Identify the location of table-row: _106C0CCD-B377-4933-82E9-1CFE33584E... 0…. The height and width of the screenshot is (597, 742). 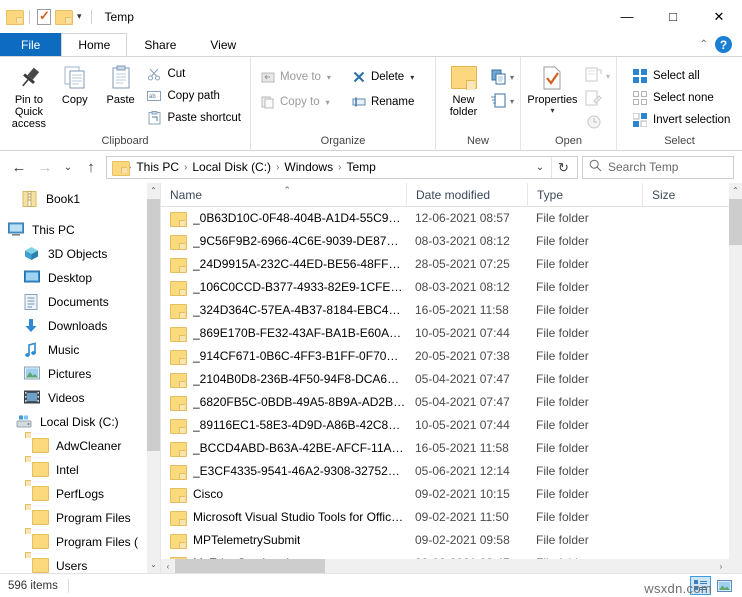
(451, 287).